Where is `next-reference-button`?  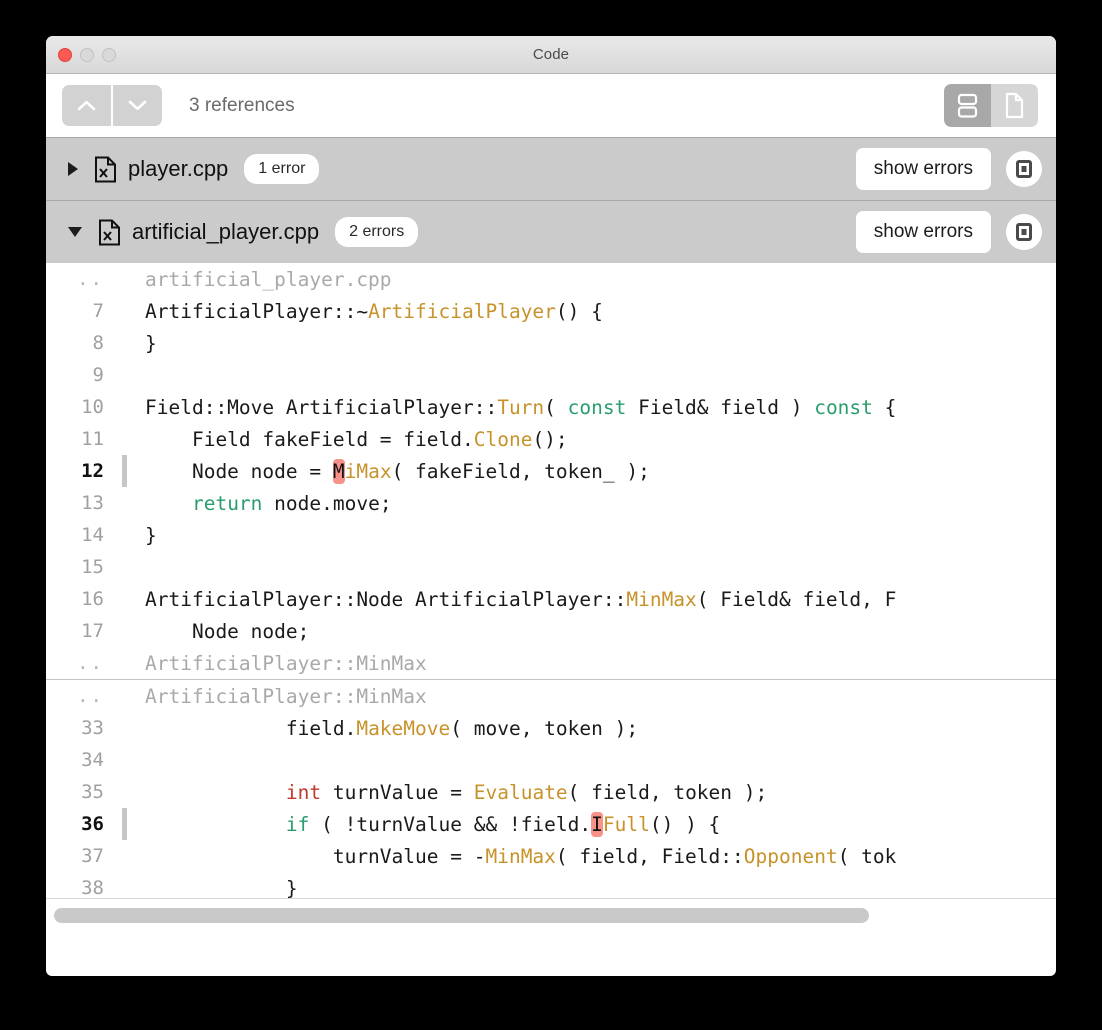
next-reference-button is located at coordinates (136, 105).